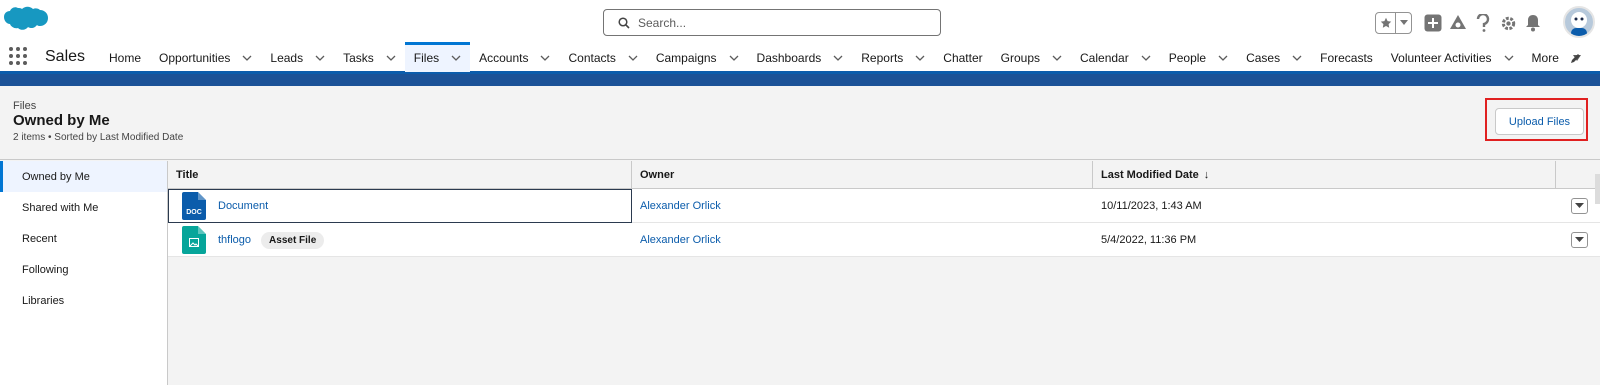 This screenshot has width=1600, height=385. I want to click on sidebar-item-following: Following, so click(83, 269).